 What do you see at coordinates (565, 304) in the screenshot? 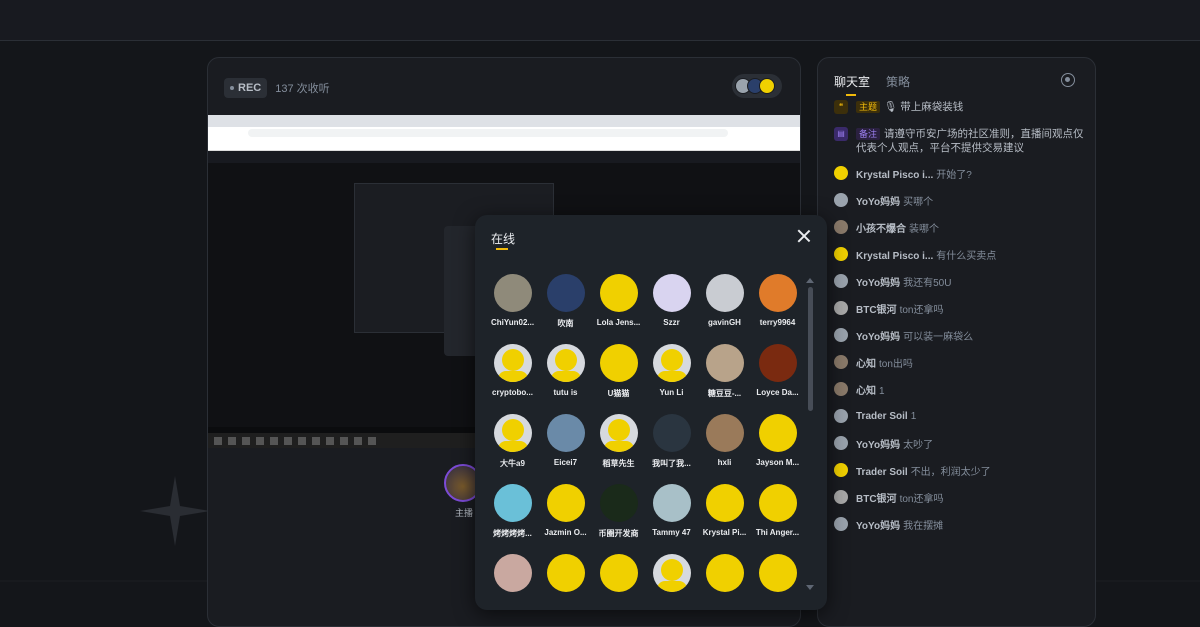
I see `online-user: 吹南` at bounding box center [565, 304].